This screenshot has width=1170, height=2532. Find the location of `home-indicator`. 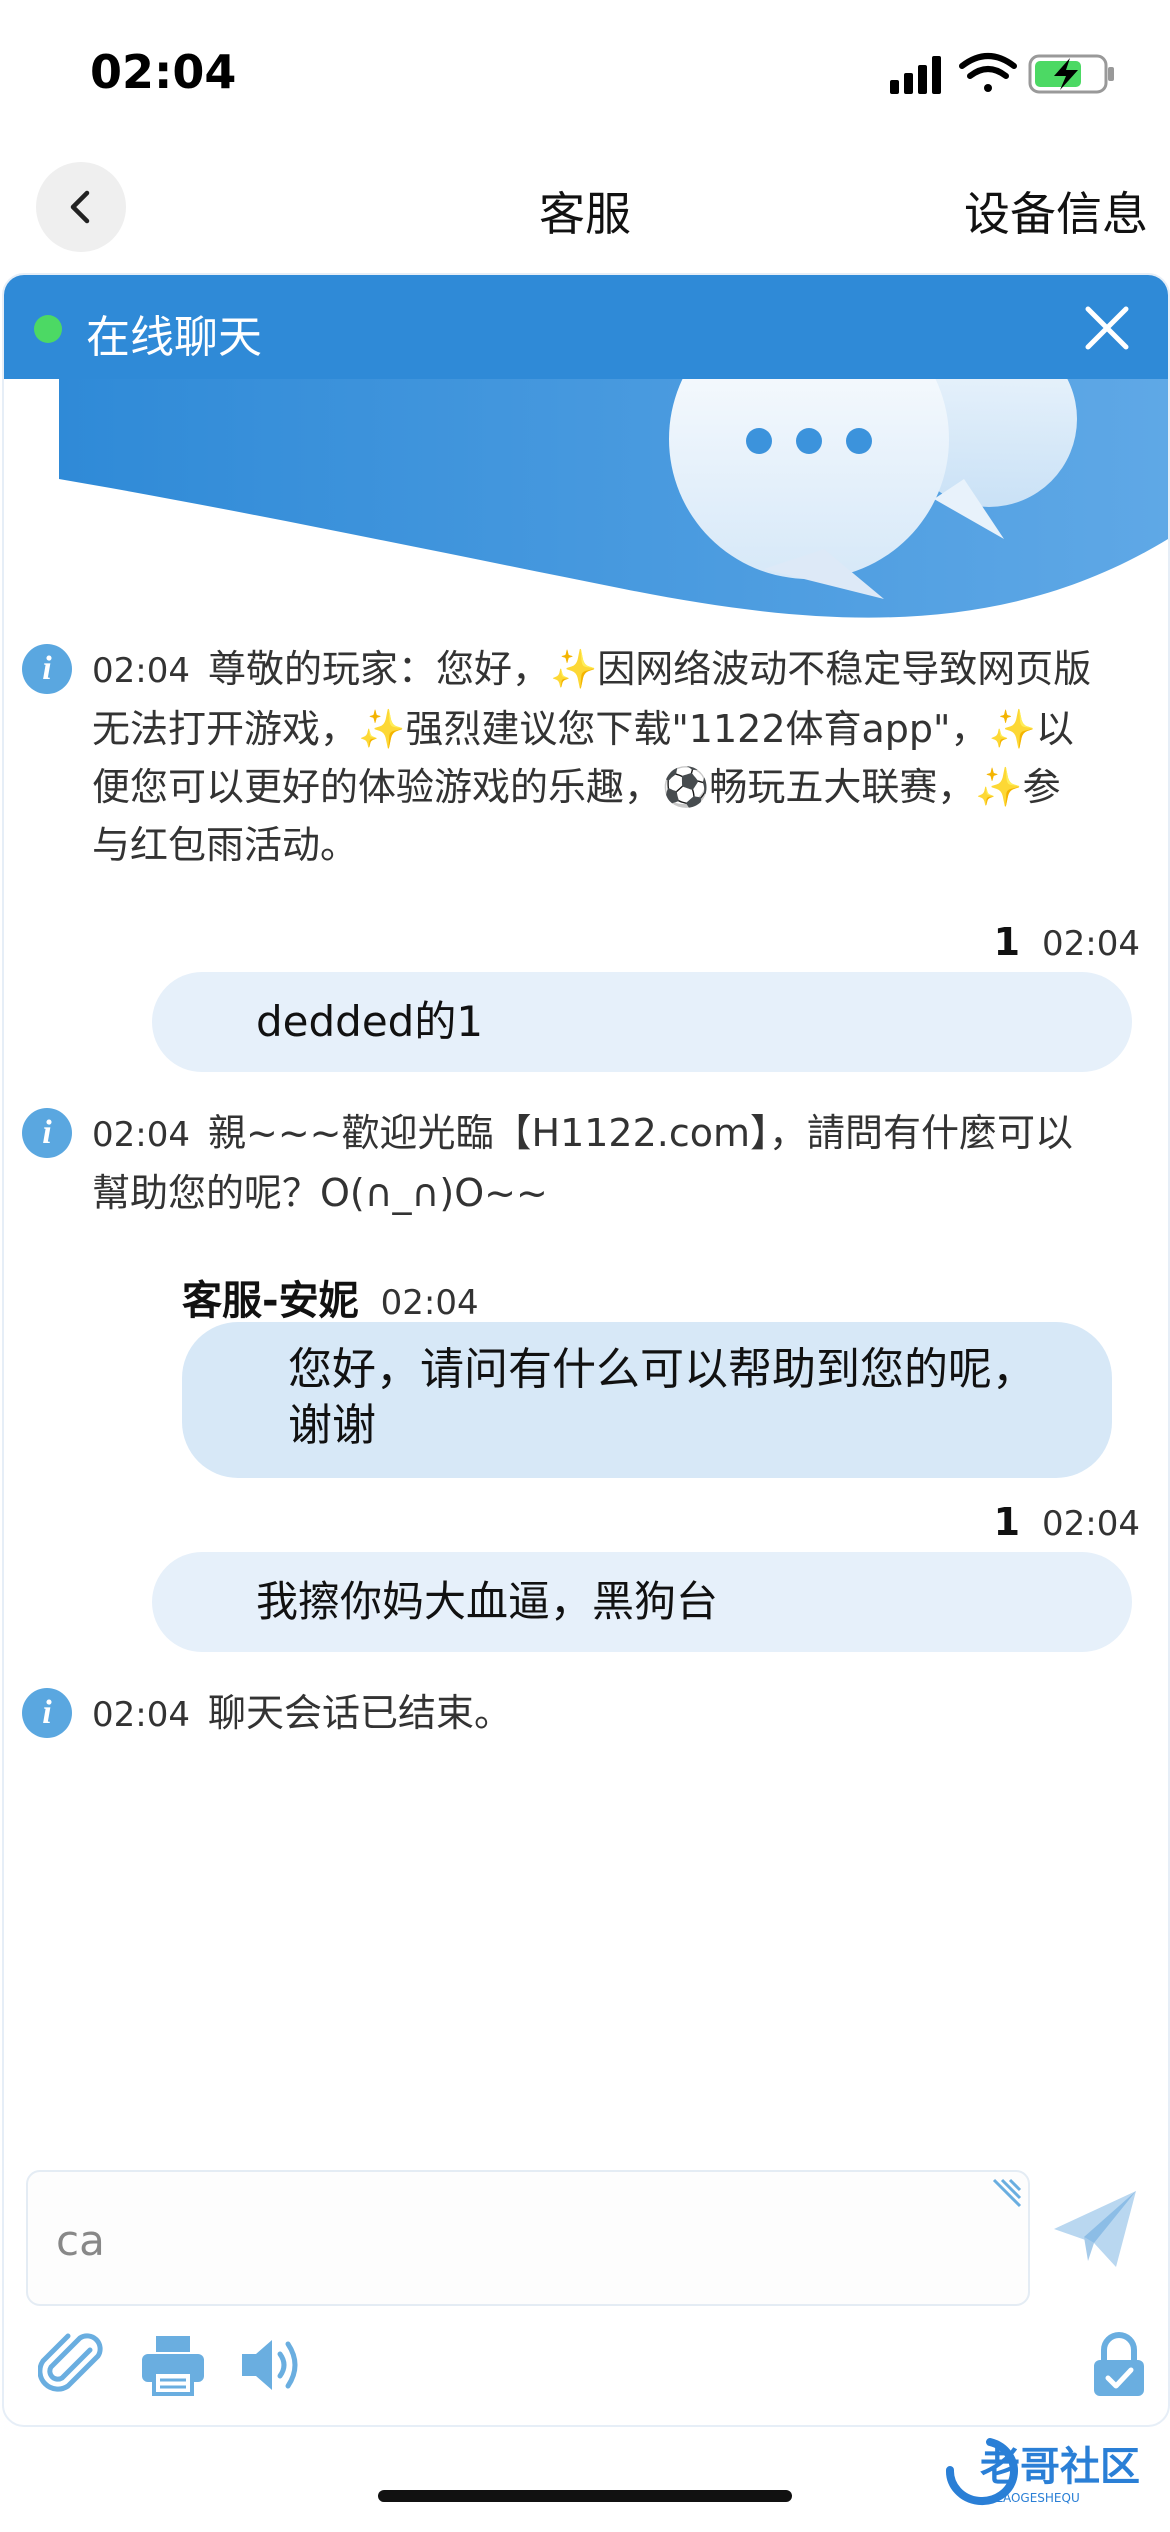

home-indicator is located at coordinates (585, 2496).